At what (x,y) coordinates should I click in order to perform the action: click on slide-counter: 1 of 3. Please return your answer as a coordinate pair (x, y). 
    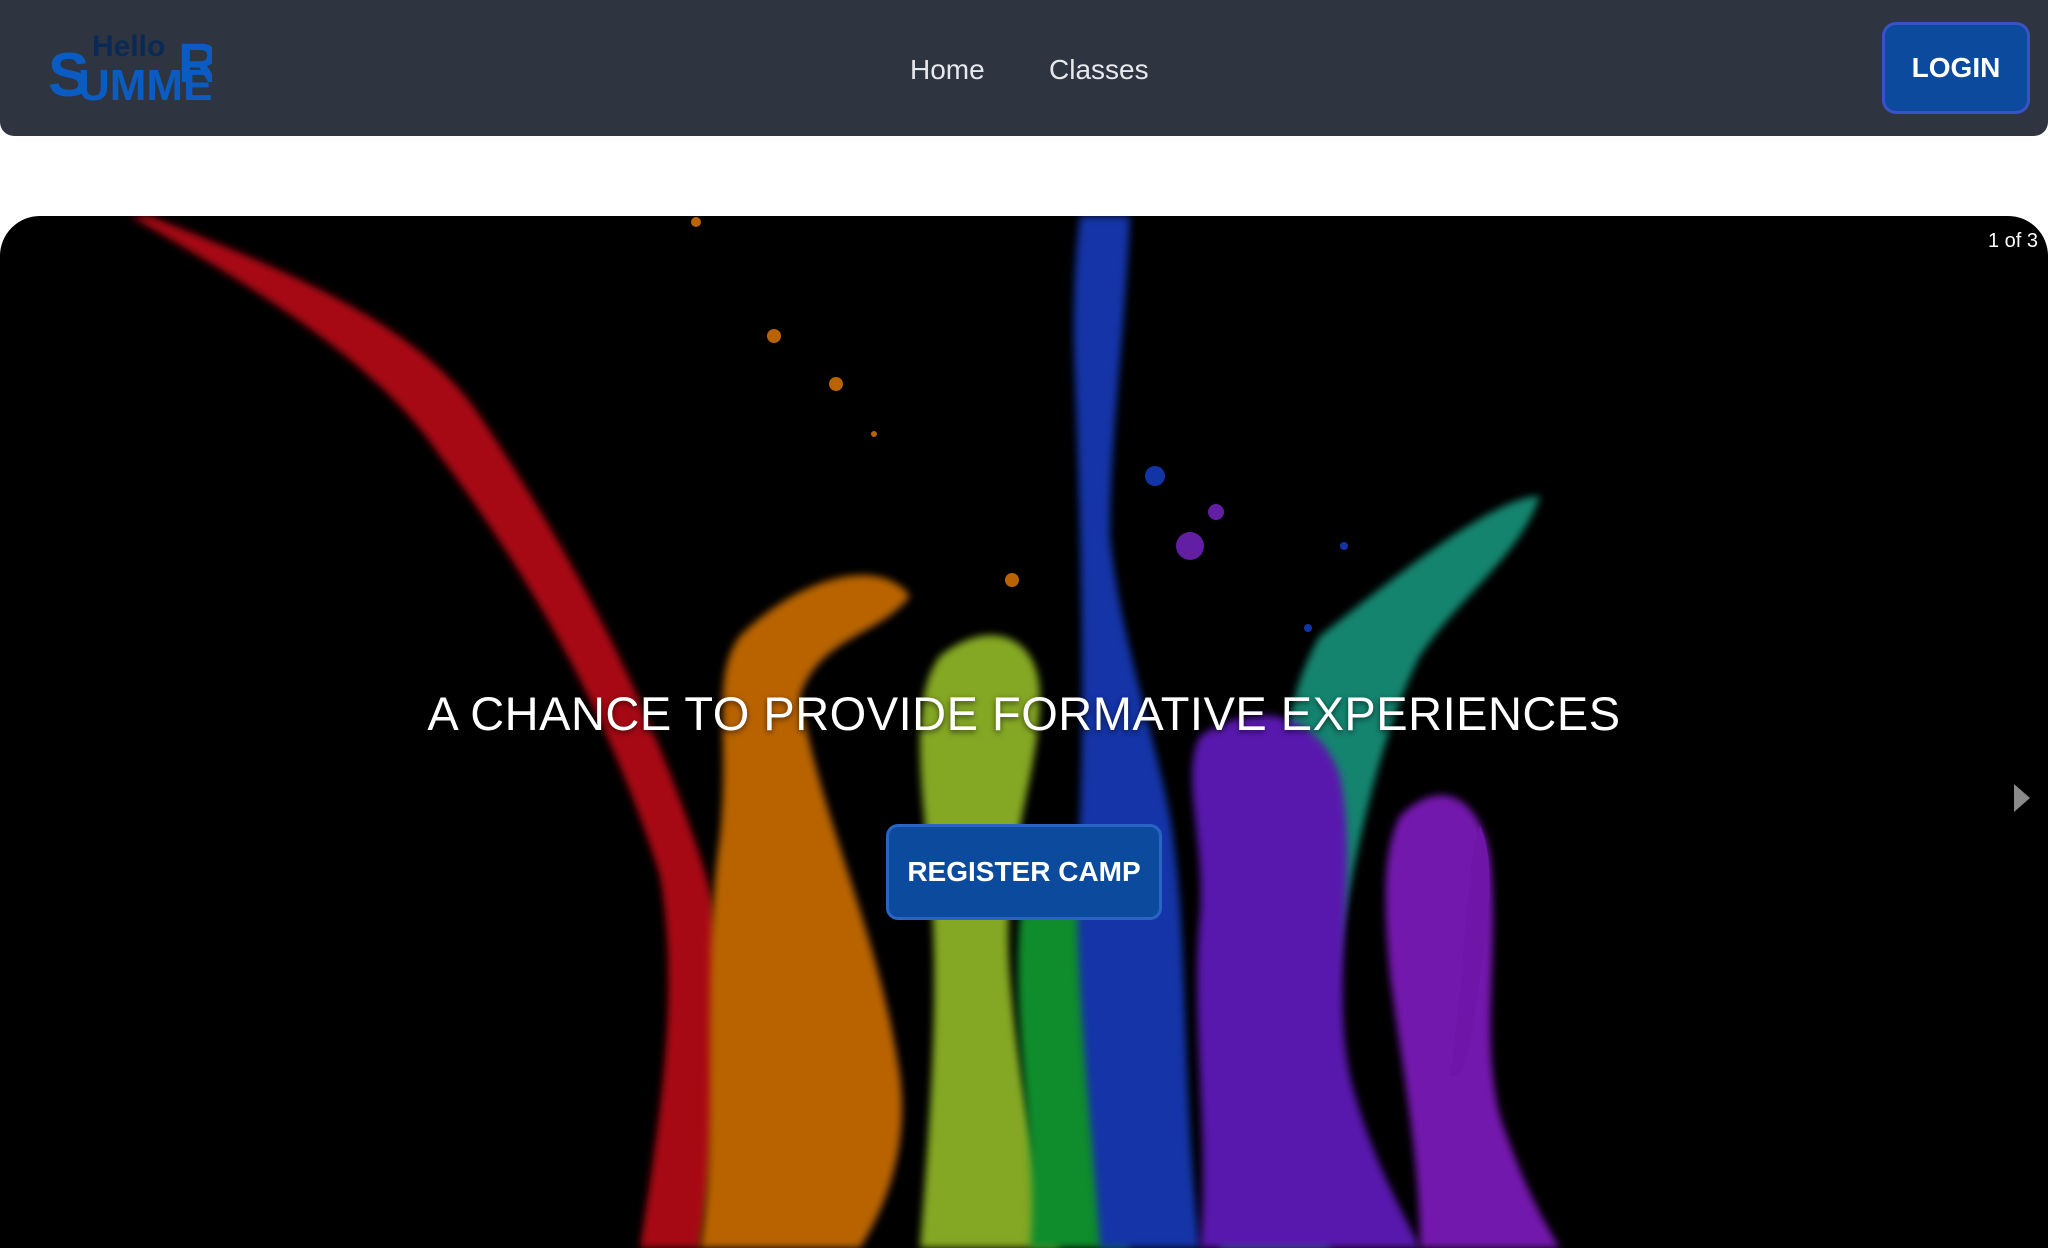
    Looking at the image, I should click on (2012, 241).